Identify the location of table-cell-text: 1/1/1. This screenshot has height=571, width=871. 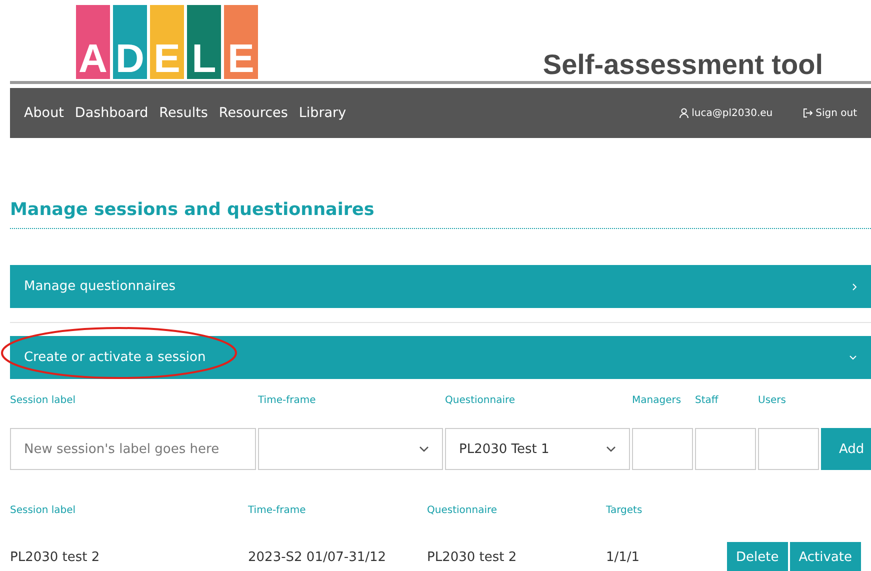
(623, 557).